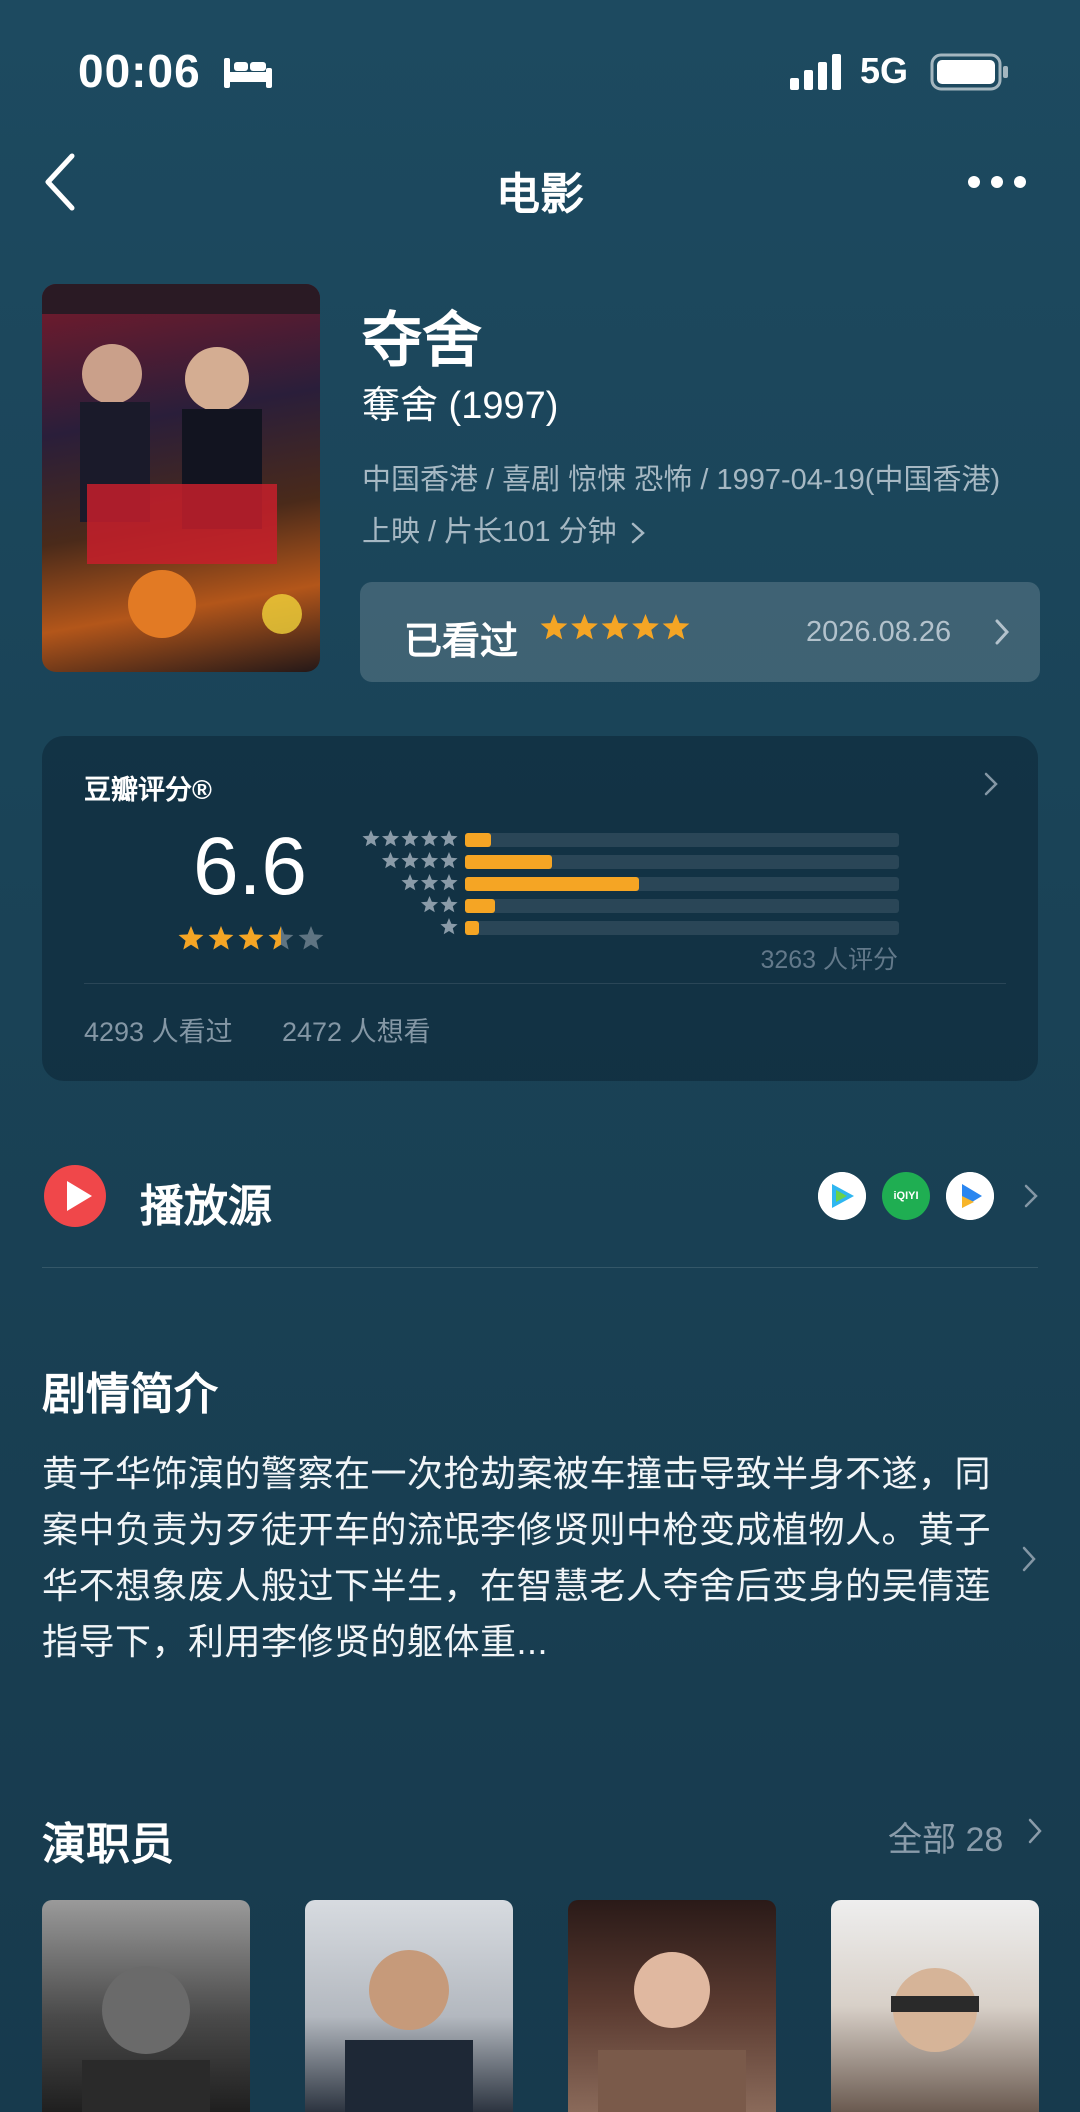 The height and width of the screenshot is (2112, 1080). I want to click on distribution-star-labels, so click(410, 882).